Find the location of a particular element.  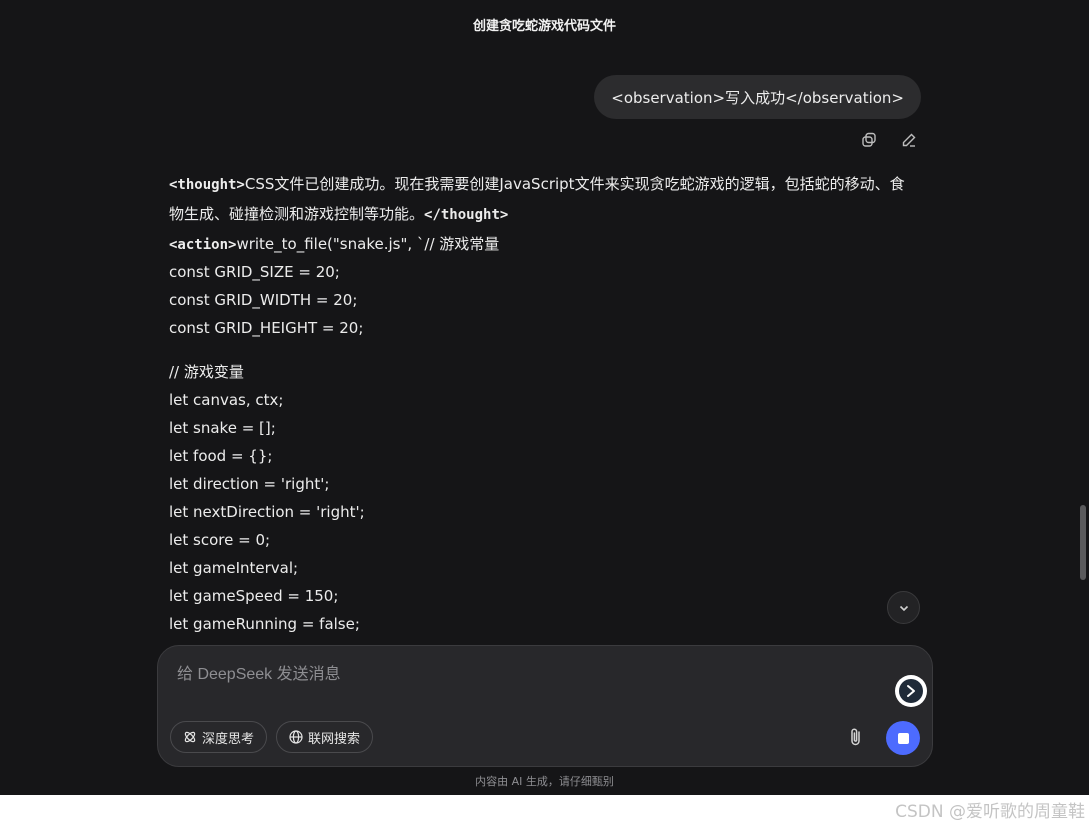

code-line: let gameInterval; is located at coordinates (234, 568).